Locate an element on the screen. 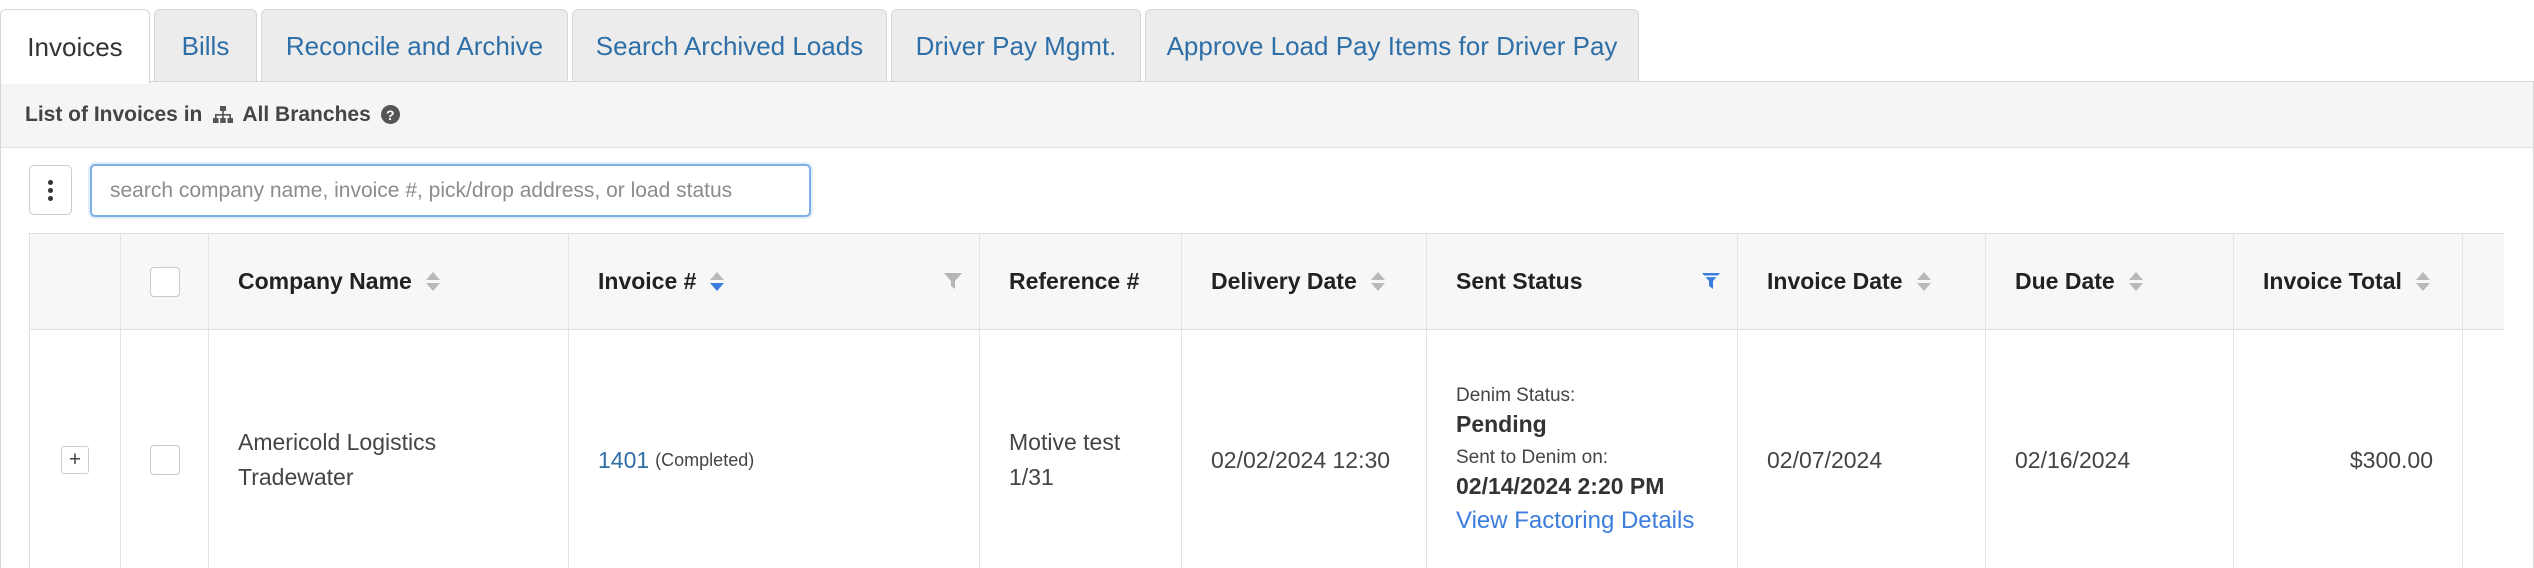 The height and width of the screenshot is (568, 2534). tab-approve-load-pay-items: Approve Load Pay Items for Driver Pay is located at coordinates (1392, 45).